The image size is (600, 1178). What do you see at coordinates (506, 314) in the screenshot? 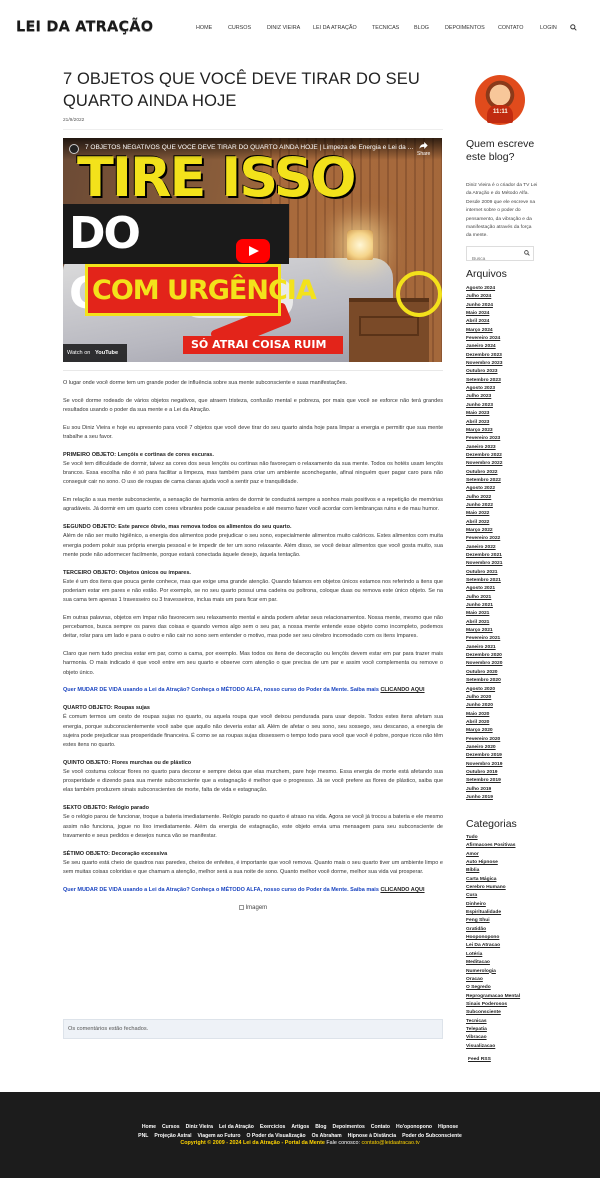
I see `archive-link: Maio 2024` at bounding box center [506, 314].